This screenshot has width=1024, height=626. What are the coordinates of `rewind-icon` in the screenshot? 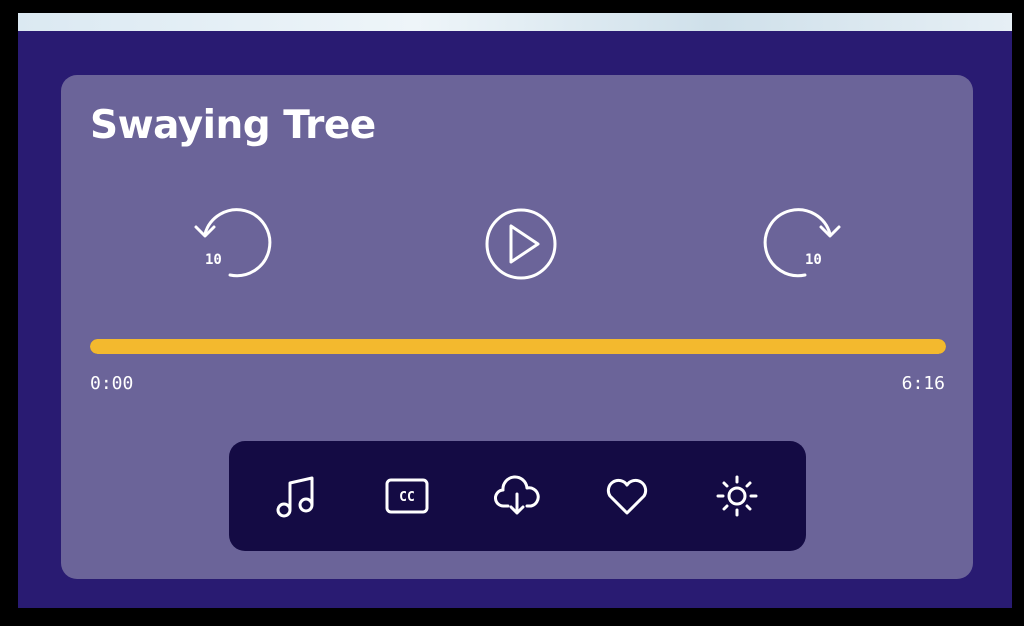 It's located at (233, 243).